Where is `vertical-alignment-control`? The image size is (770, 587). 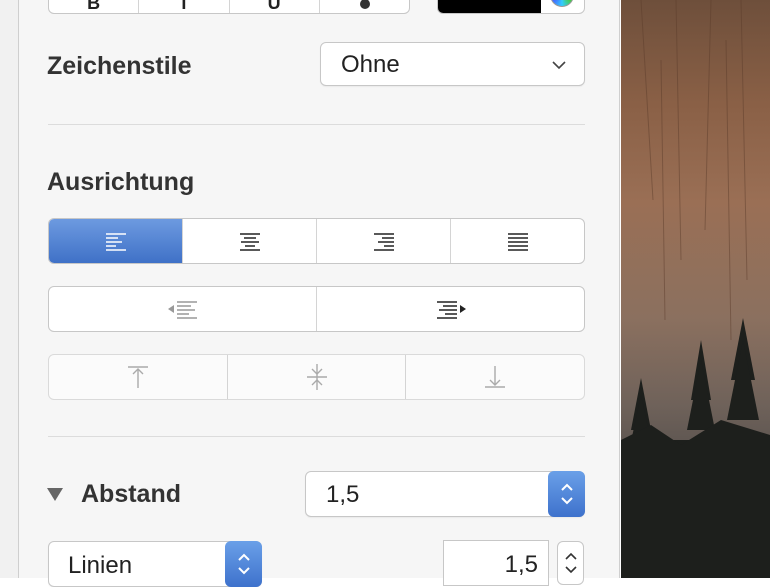 vertical-alignment-control is located at coordinates (316, 377).